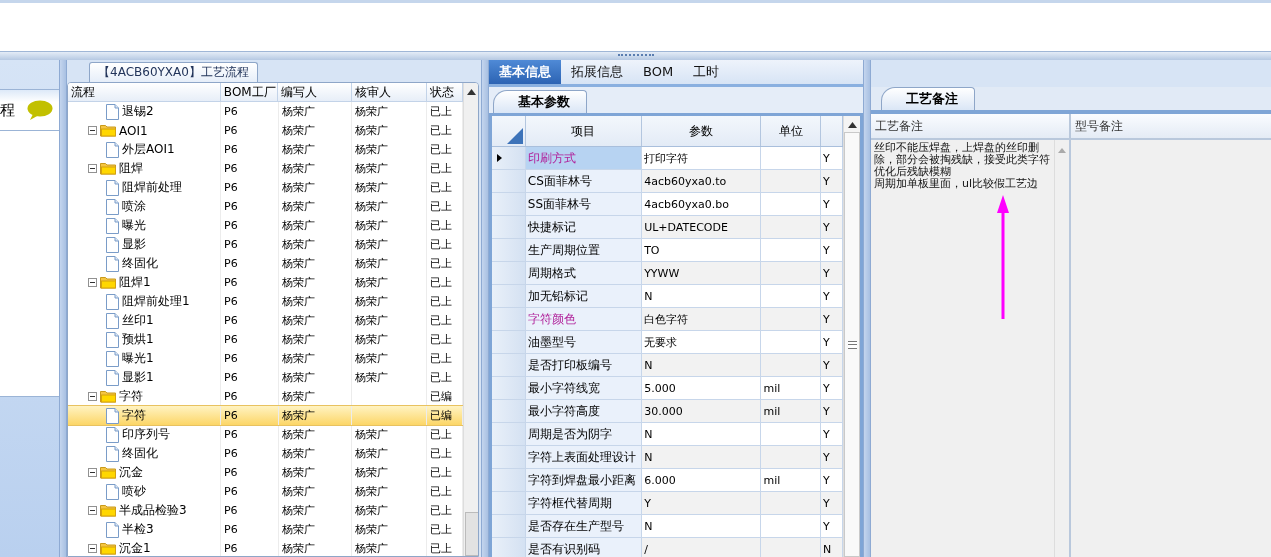  What do you see at coordinates (706, 72) in the screenshot?
I see `tab: 工时` at bounding box center [706, 72].